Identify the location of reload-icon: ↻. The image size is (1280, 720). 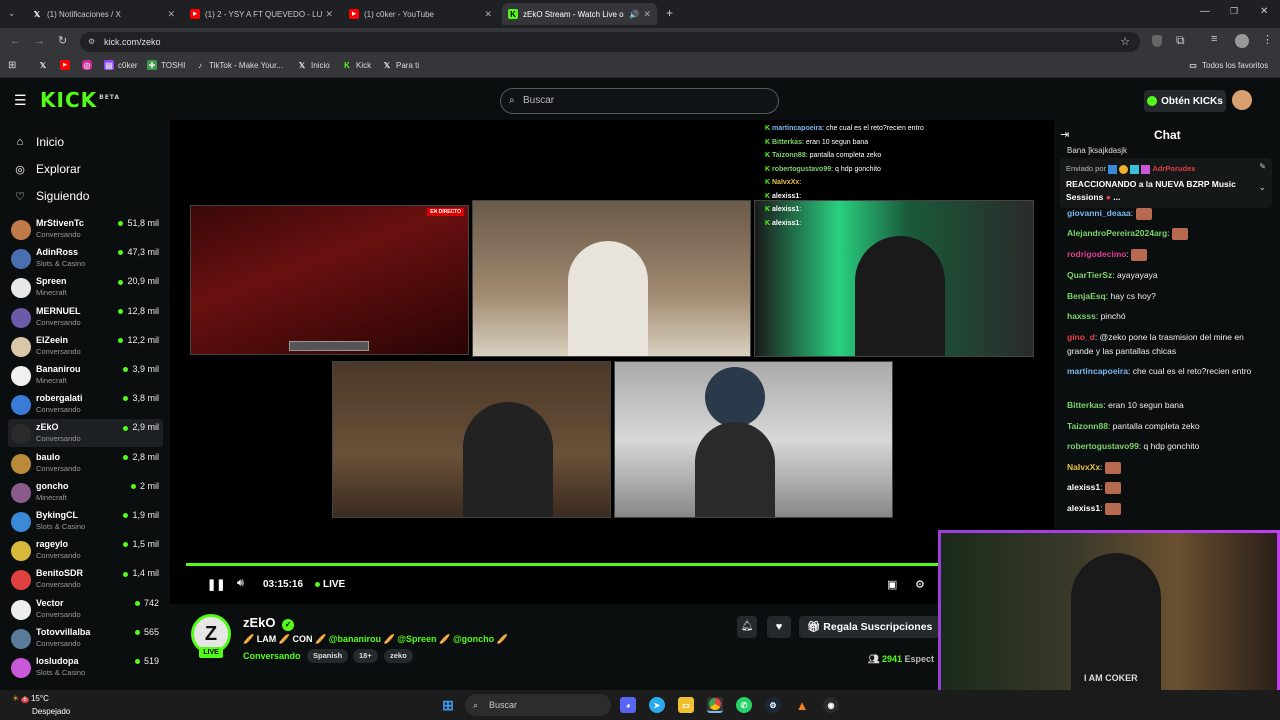
(62, 40).